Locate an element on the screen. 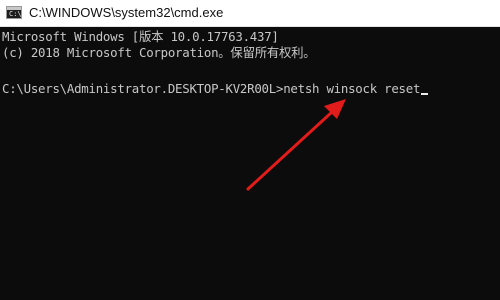 The image size is (500, 300). window-title: C:\WINDOWS\system32\cmd.exe is located at coordinates (126, 12).